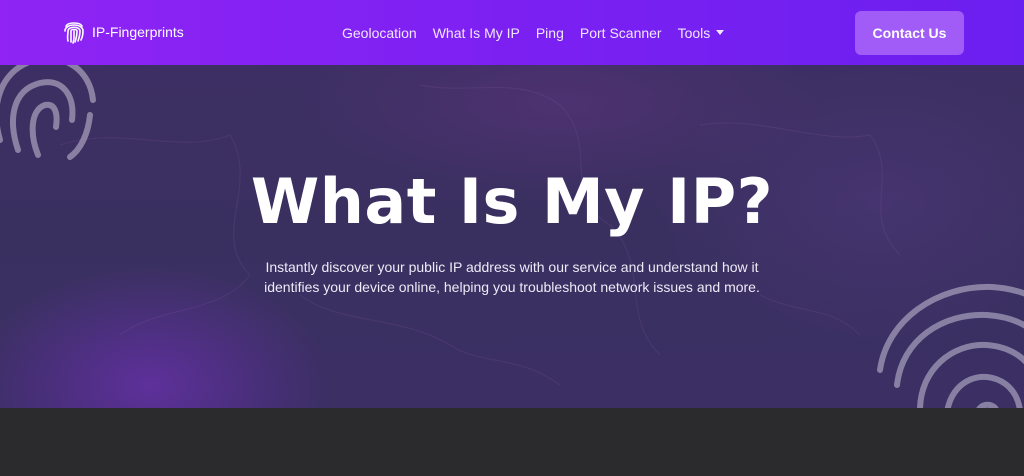 This screenshot has height=476, width=1024. I want to click on nav-tools-label: Tools, so click(694, 32).